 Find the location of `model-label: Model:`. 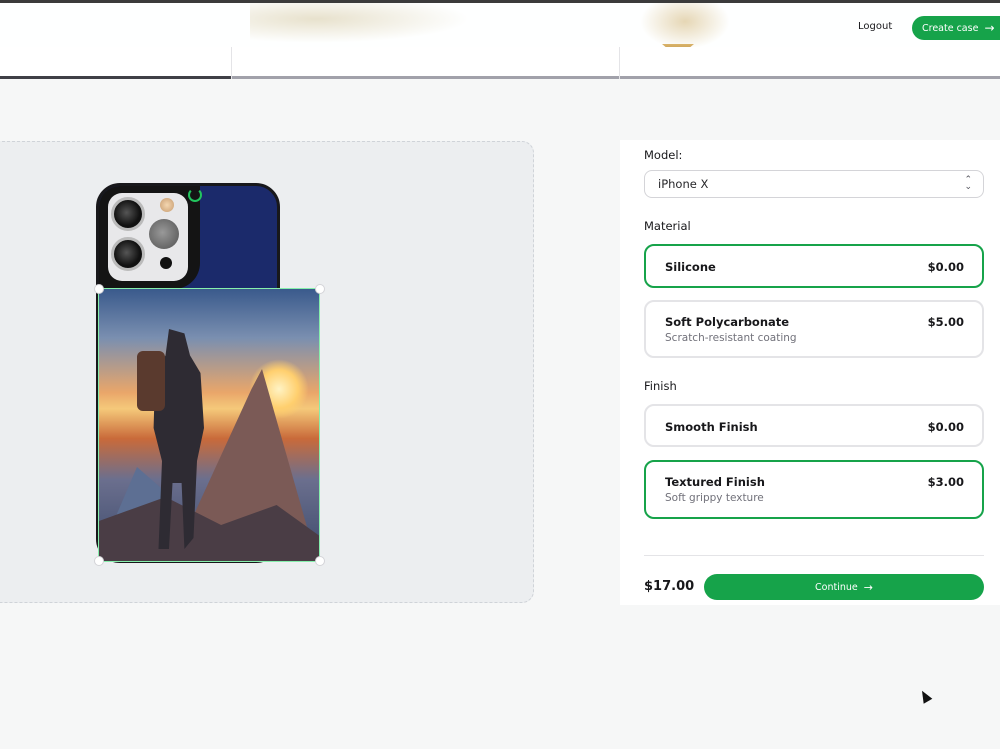

model-label: Model: is located at coordinates (663, 155).